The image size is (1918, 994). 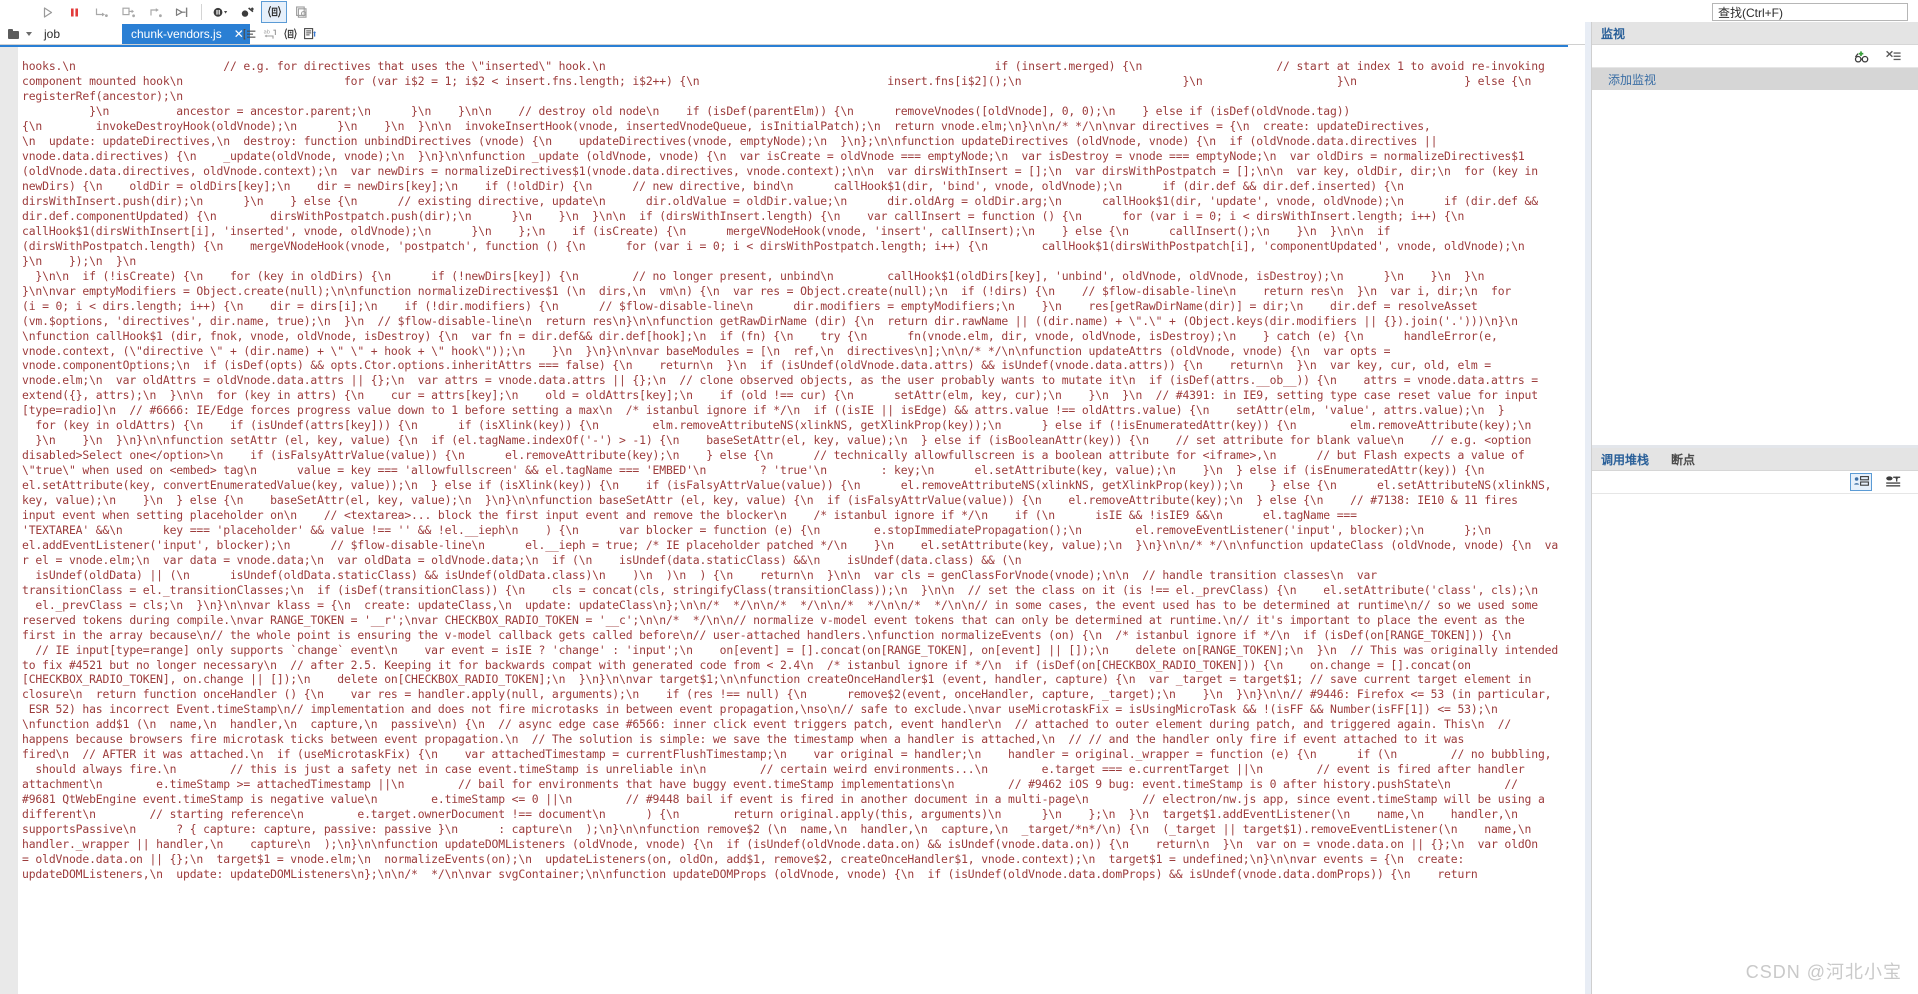 What do you see at coordinates (1632, 79) in the screenshot?
I see `add-watch-label: 添加监视` at bounding box center [1632, 79].